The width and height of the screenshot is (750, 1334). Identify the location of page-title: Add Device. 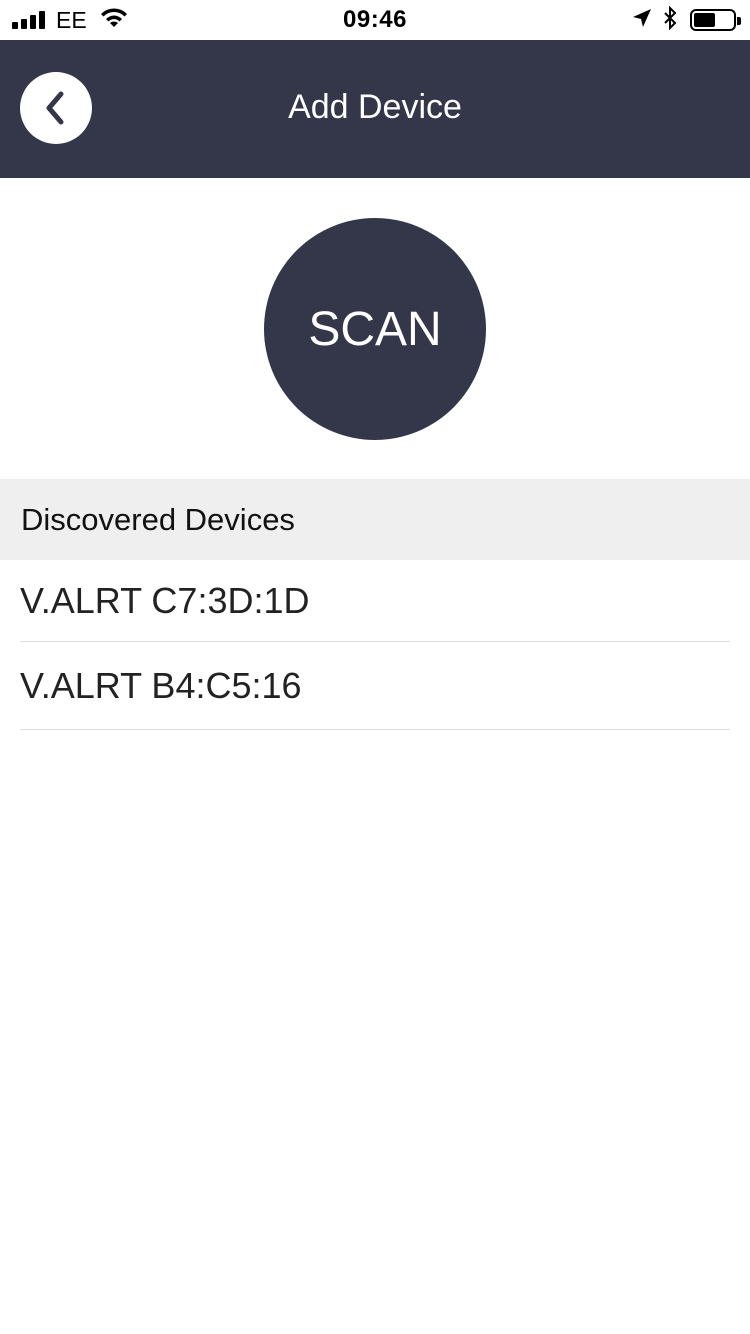
(375, 107).